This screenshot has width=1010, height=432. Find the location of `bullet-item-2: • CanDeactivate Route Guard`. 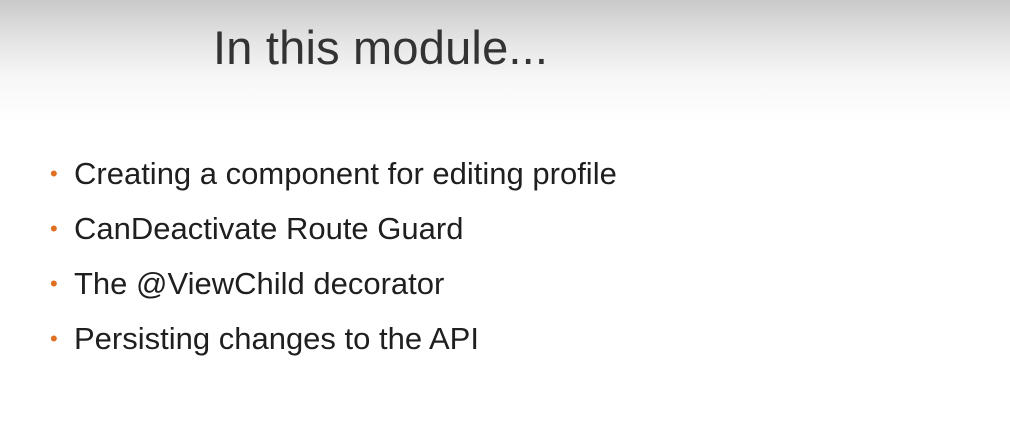

bullet-item-2: • CanDeactivate Route Guard is located at coordinates (333, 228).